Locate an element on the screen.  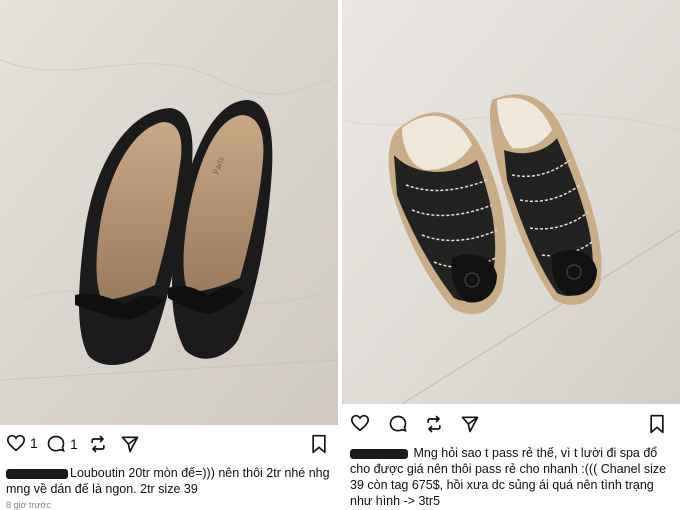
caption-line-4: như hình -> 3tr5 is located at coordinates (395, 501).